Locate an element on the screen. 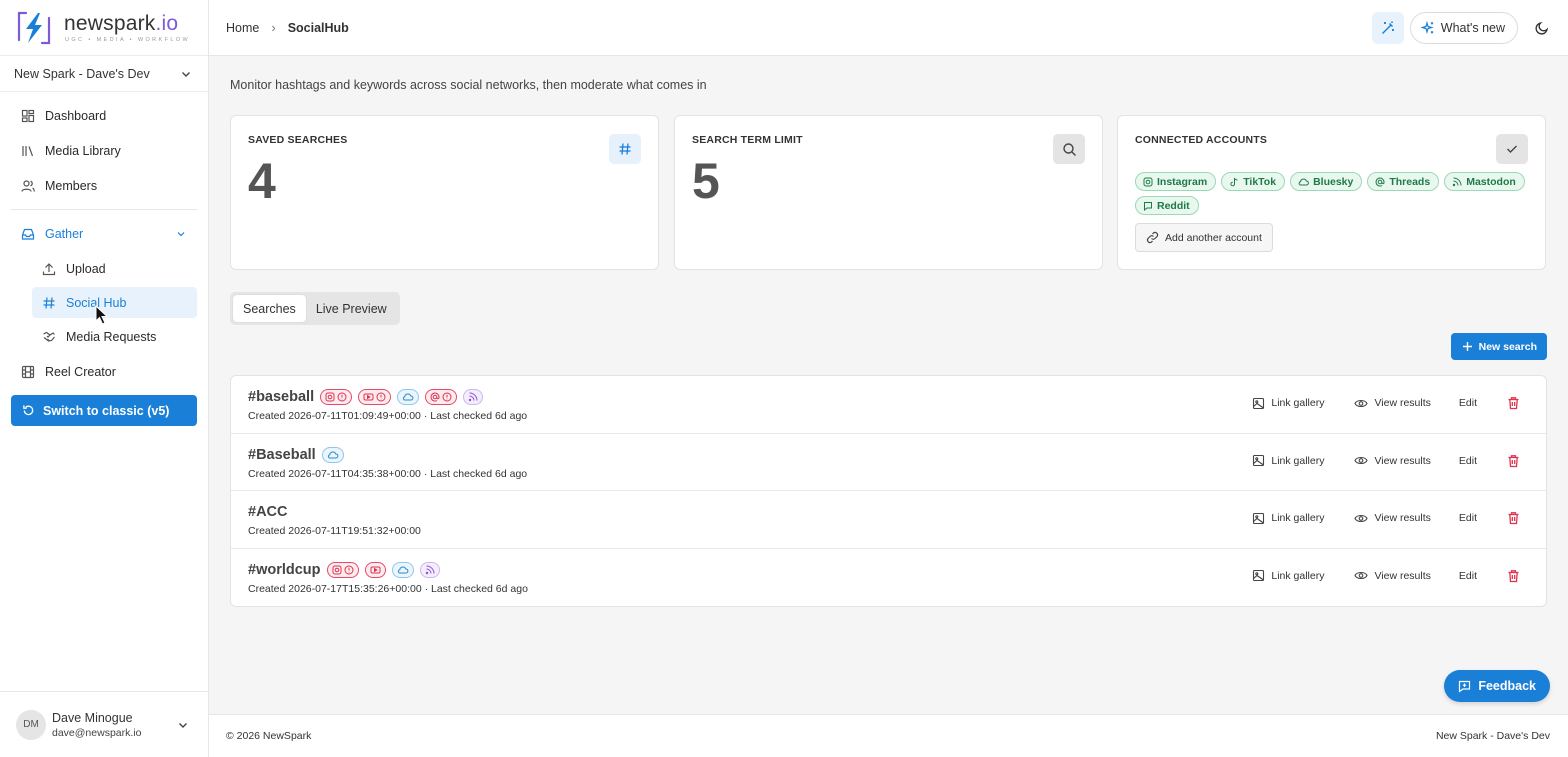 This screenshot has height=757, width=1568. user-email: dave@newspark.io is located at coordinates (97, 732).